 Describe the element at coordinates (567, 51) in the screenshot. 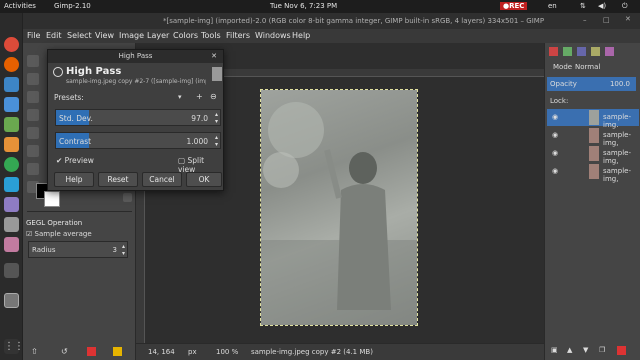

I see `dock-tab-channels-icon` at that location.